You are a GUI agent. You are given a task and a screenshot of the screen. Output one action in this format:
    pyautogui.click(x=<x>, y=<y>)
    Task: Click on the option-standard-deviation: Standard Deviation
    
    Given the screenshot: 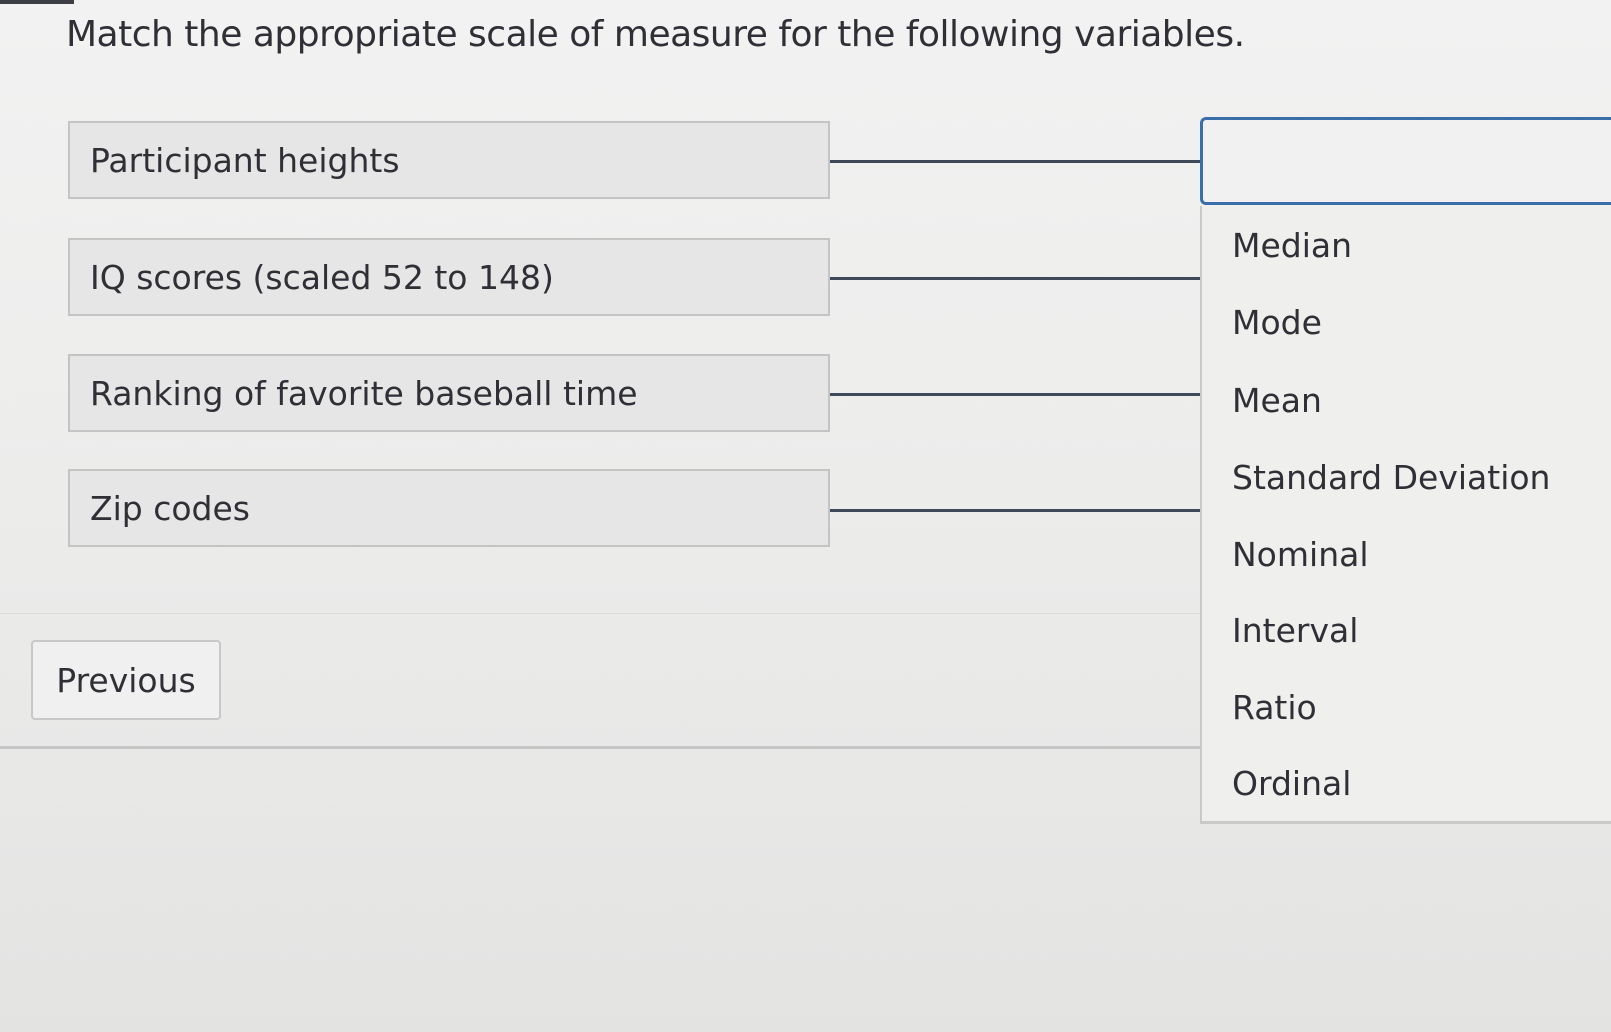 What is the action you would take?
    pyautogui.click(x=1391, y=477)
    